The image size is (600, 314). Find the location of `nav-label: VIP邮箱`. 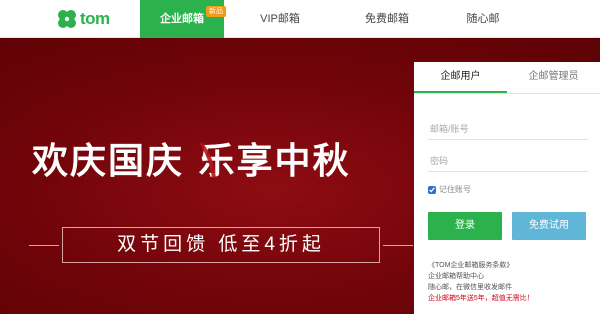

nav-label: VIP邮箱 is located at coordinates (280, 19).